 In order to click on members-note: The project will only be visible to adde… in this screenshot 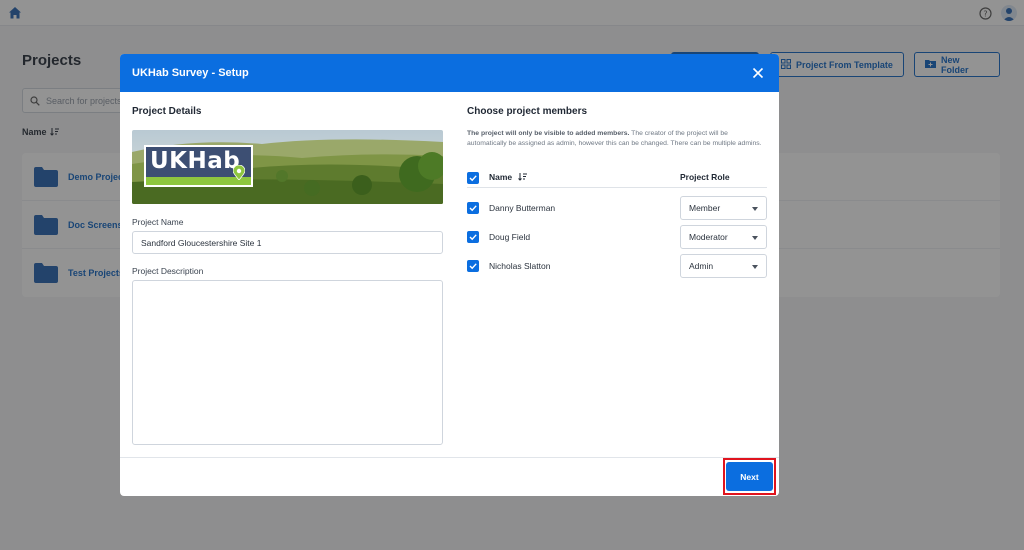, I will do `click(617, 138)`.